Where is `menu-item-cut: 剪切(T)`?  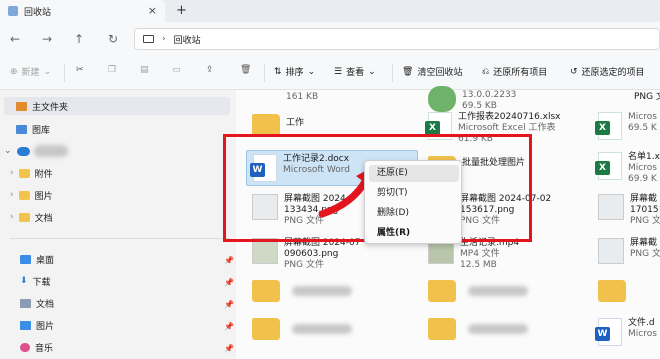 menu-item-cut: 剪切(T) is located at coordinates (414, 193).